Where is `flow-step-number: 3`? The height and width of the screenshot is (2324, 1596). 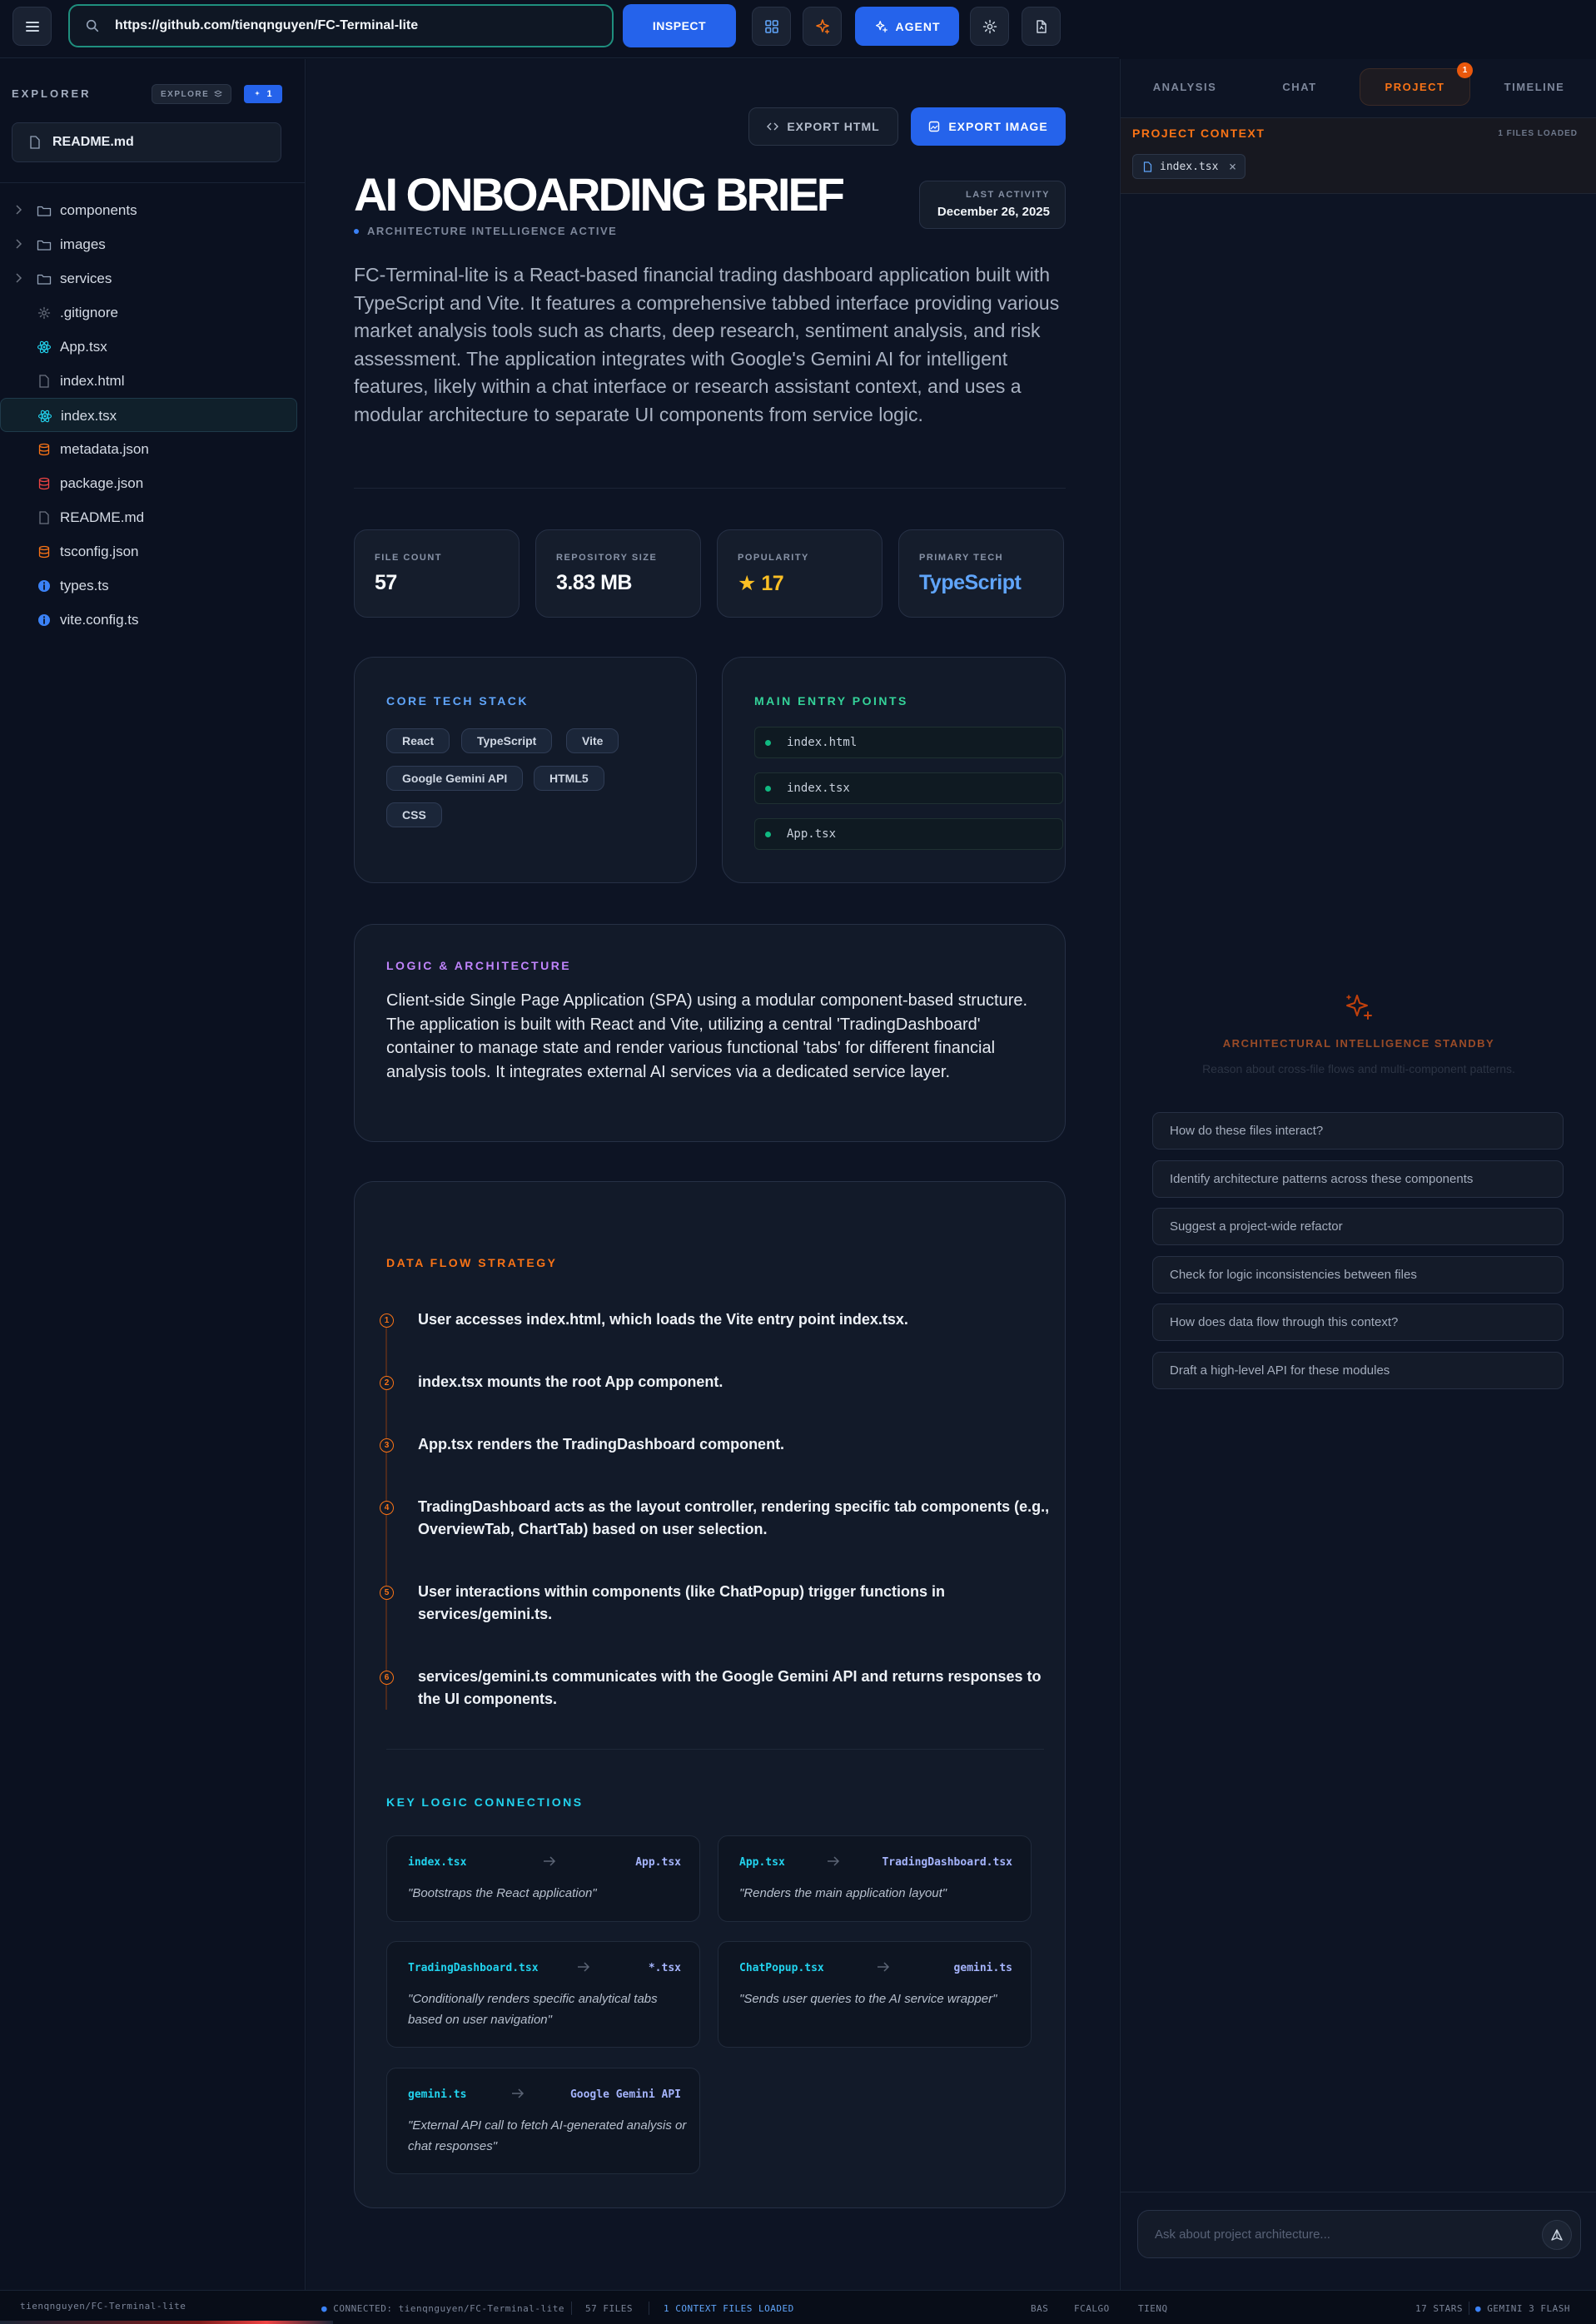 flow-step-number: 3 is located at coordinates (387, 1445).